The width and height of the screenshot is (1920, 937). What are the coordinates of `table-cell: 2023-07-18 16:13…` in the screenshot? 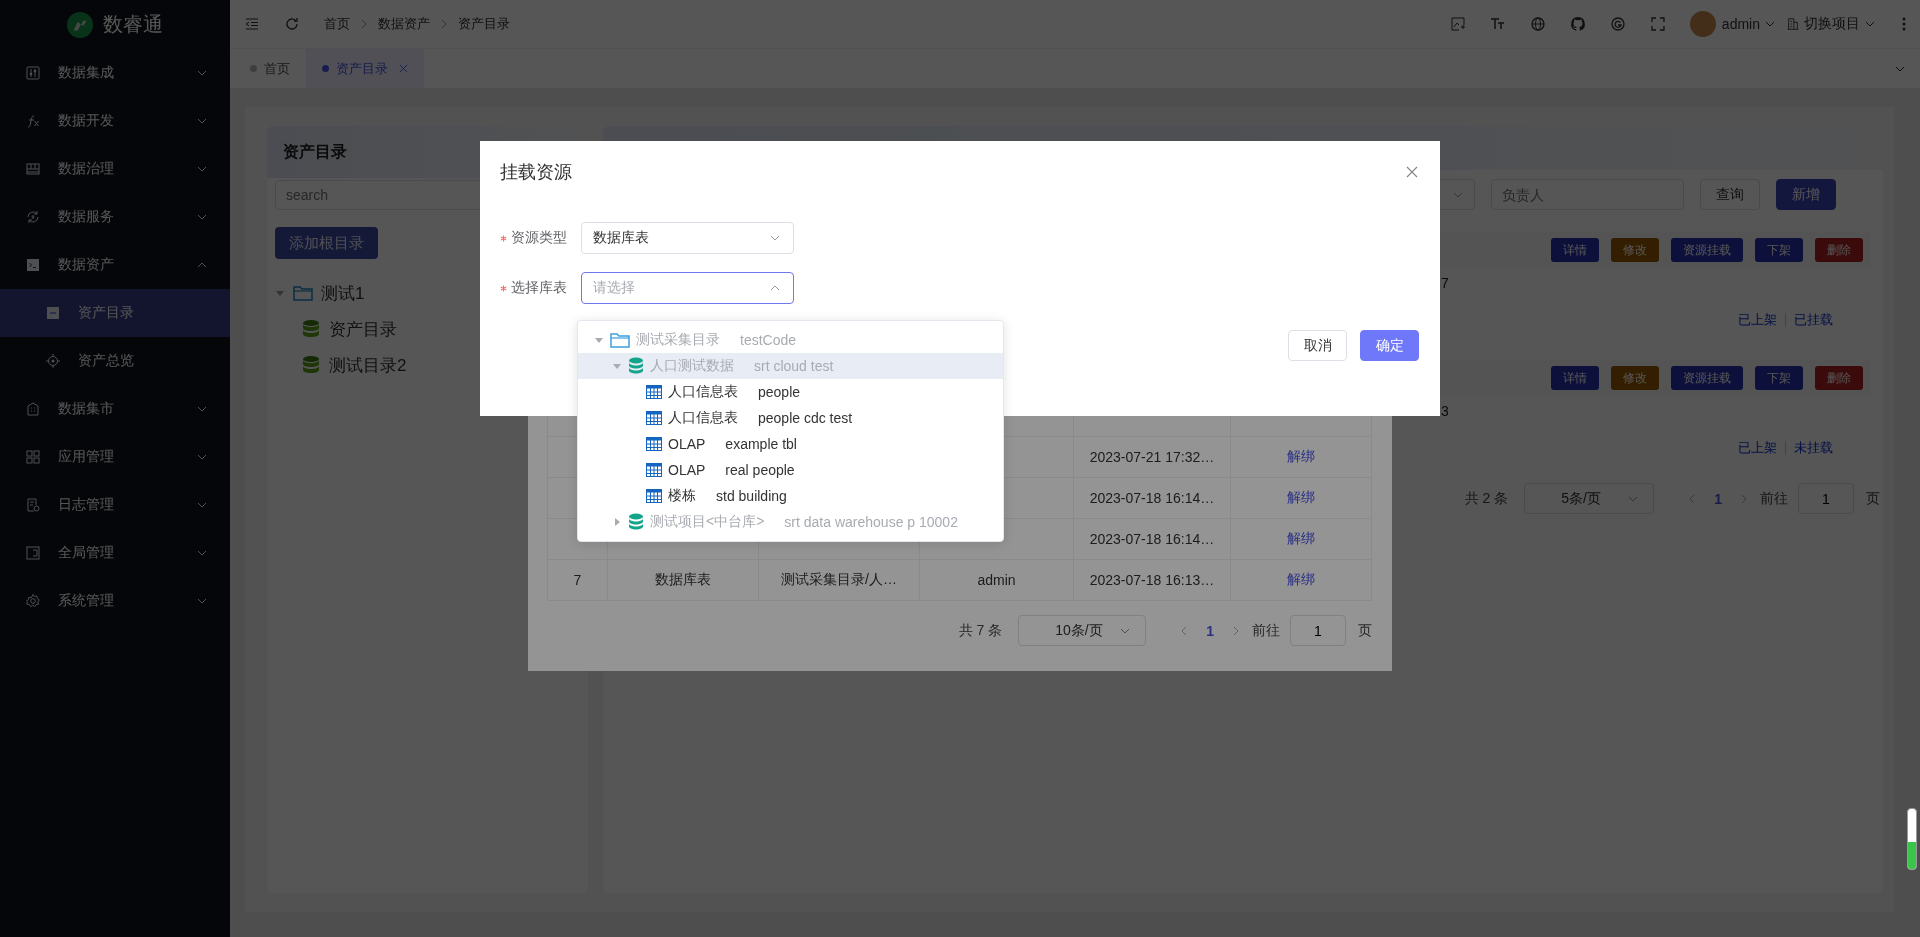 It's located at (1152, 580).